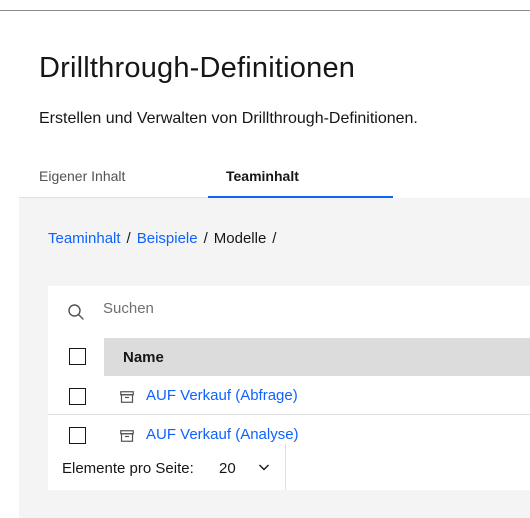 The width and height of the screenshot is (530, 518). Describe the element at coordinates (300, 179) in the screenshot. I see `tab-team-content: Teaminhalt` at that location.